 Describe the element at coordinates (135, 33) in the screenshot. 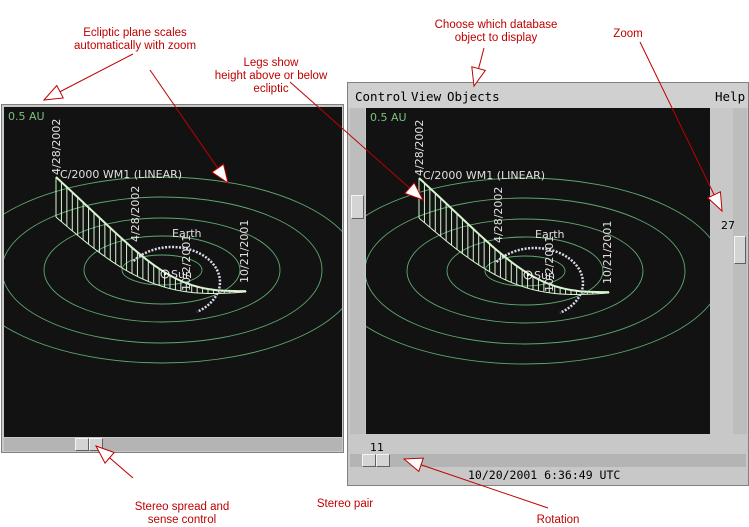

I see `annotation-ecliptic-line1: Ecliptic plane scales` at that location.